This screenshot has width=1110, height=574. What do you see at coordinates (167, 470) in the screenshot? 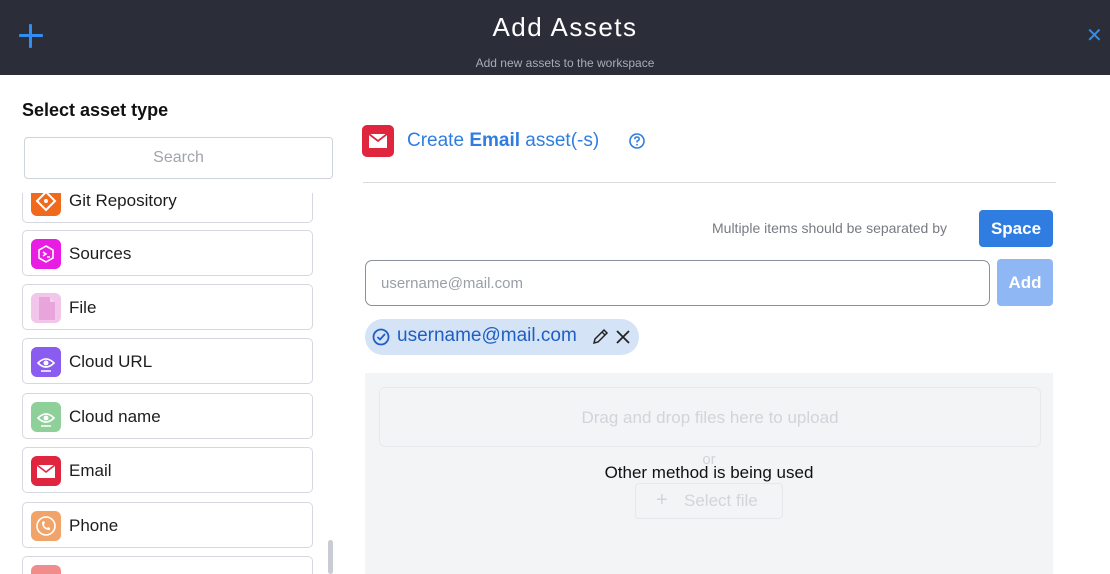
I see `asset-item-email: Email` at bounding box center [167, 470].